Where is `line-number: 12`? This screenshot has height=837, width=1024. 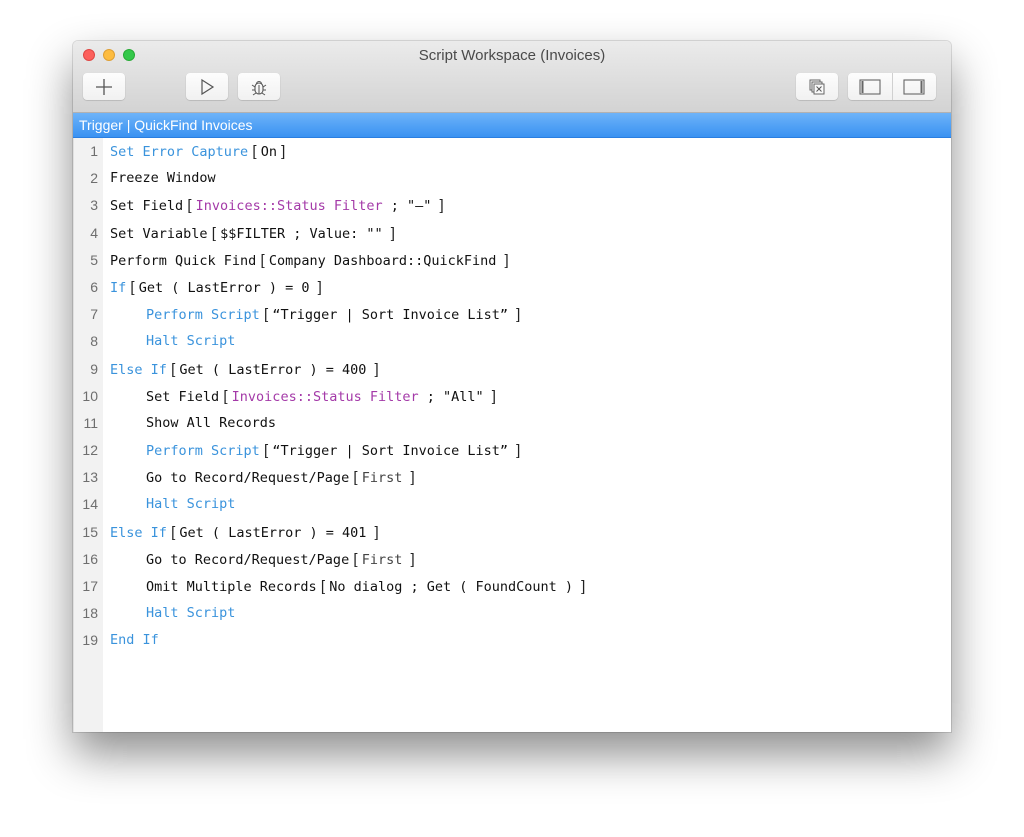
line-number: 12 is located at coordinates (90, 450).